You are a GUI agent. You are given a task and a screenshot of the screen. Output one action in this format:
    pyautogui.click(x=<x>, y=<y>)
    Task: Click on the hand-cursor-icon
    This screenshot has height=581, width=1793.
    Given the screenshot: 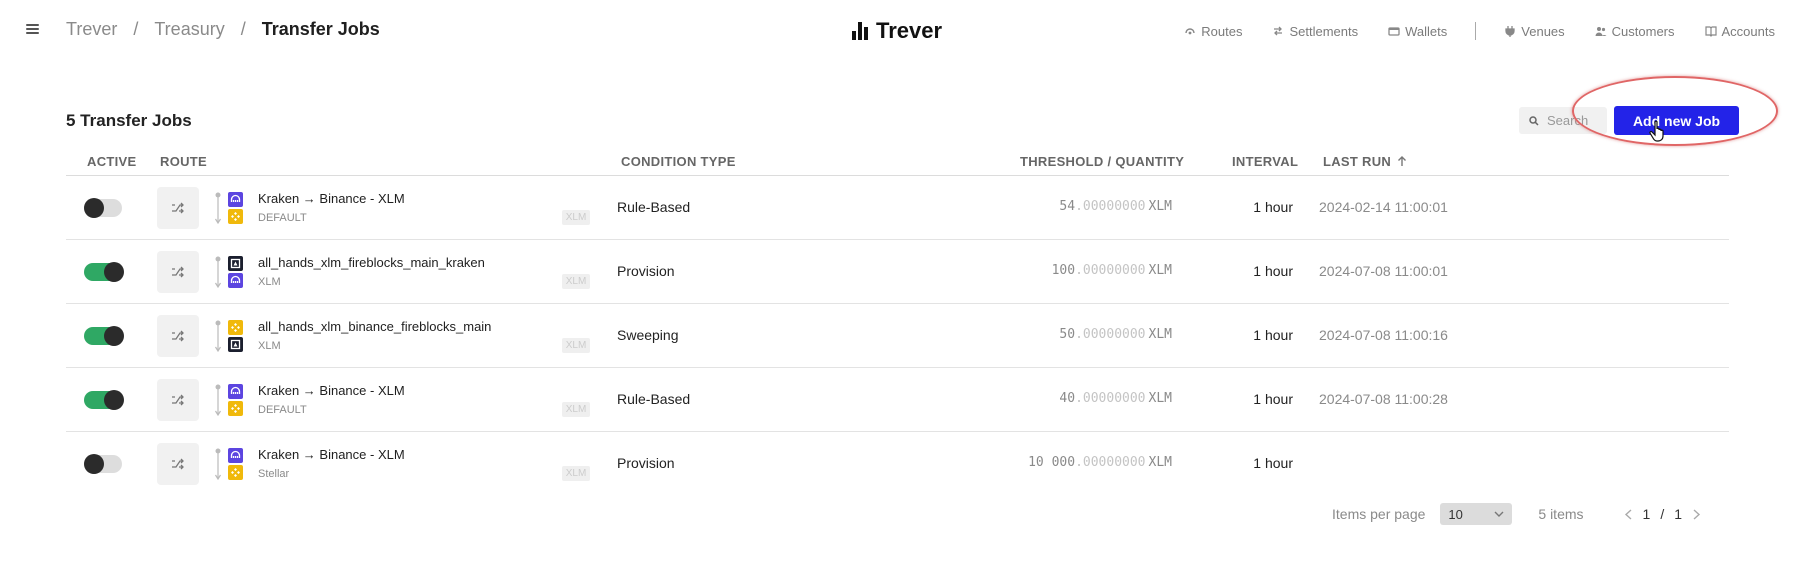 What is the action you would take?
    pyautogui.click(x=1656, y=131)
    